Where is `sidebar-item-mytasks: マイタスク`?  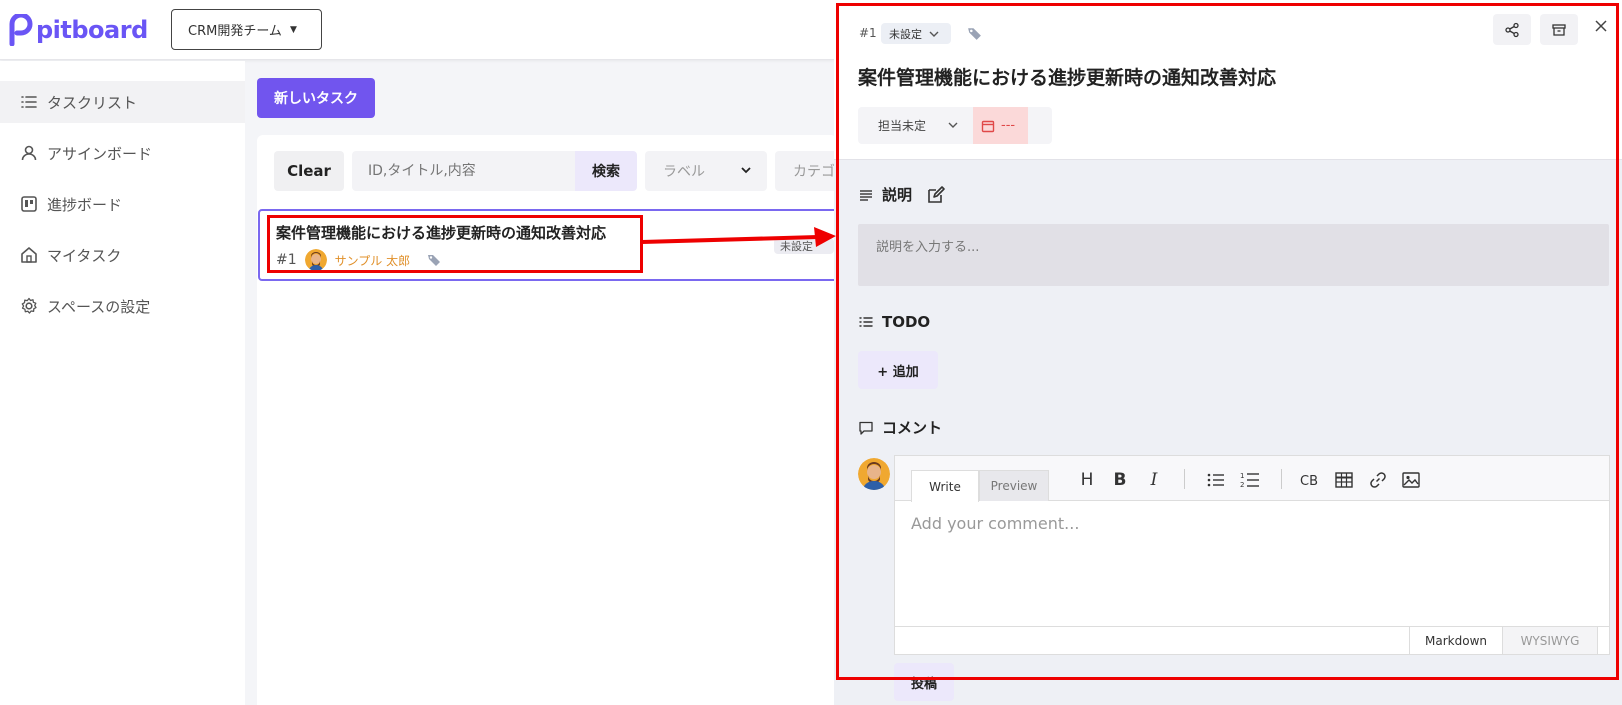
sidebar-item-mytasks: マイタスク is located at coordinates (122, 255).